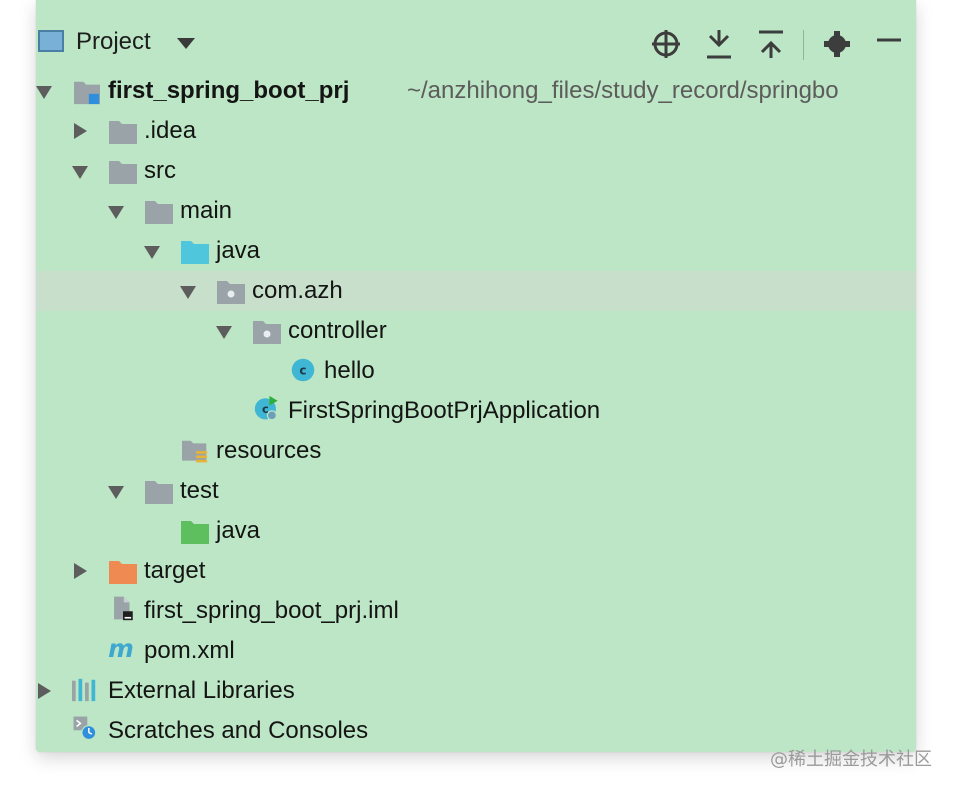 The height and width of the screenshot is (790, 954). What do you see at coordinates (476, 331) in the screenshot?
I see `tree-node-controller: controller` at bounding box center [476, 331].